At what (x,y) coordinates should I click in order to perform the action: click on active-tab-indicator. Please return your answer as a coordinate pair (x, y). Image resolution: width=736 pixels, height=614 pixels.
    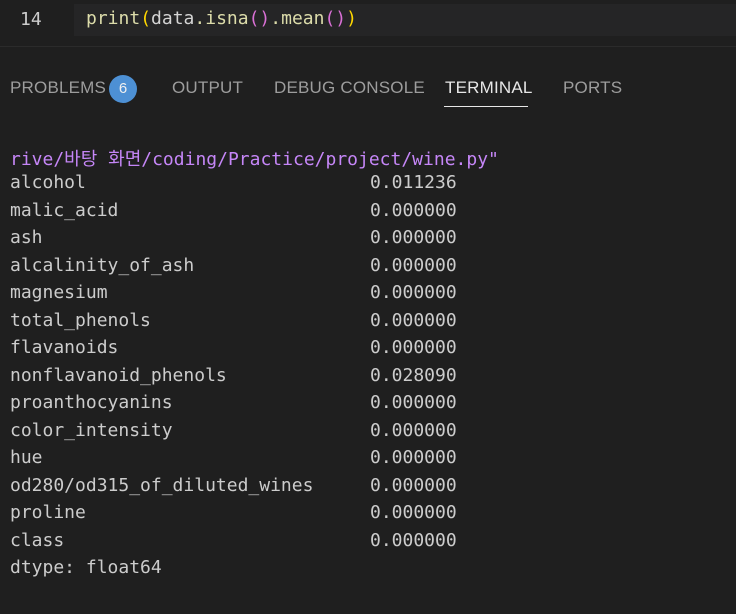
    Looking at the image, I should click on (486, 106).